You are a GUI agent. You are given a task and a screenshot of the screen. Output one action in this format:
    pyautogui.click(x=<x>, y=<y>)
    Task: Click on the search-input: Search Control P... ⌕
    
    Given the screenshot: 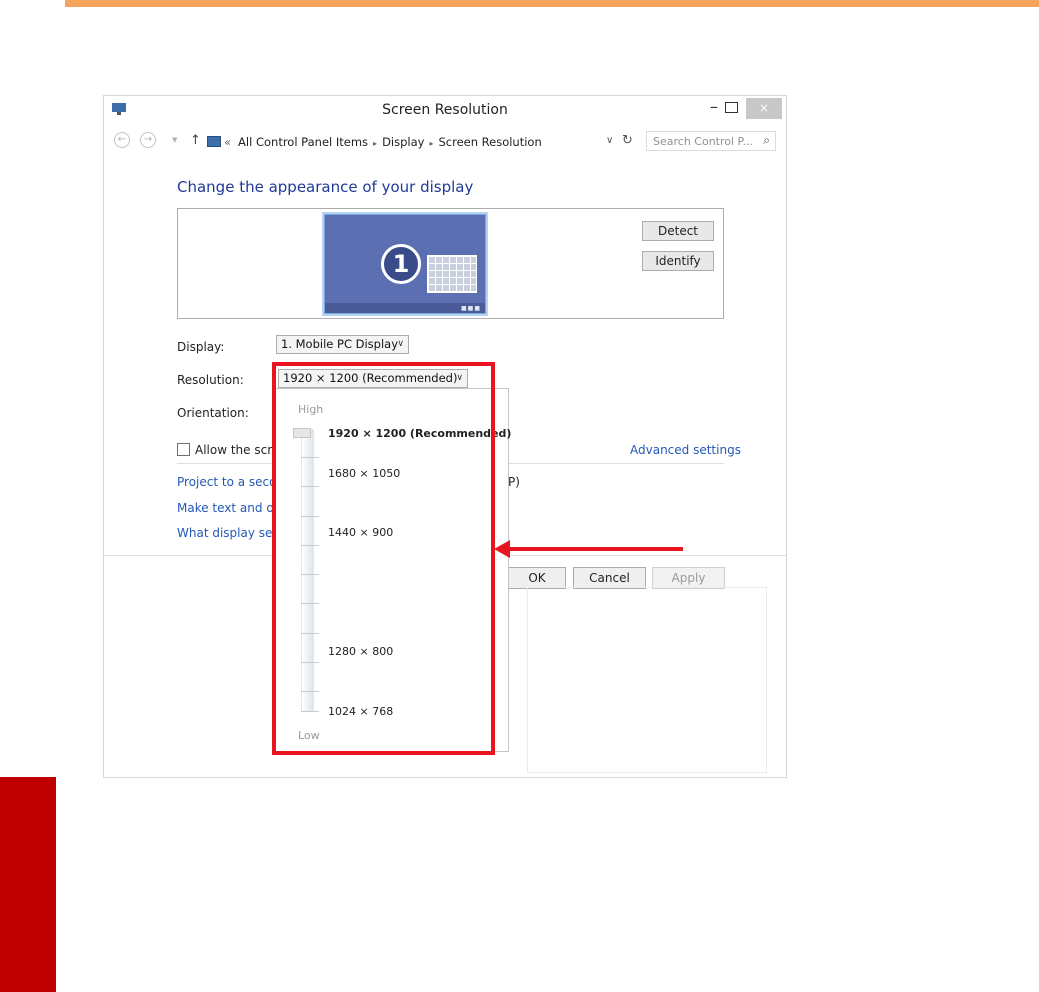 What is the action you would take?
    pyautogui.click(x=711, y=141)
    